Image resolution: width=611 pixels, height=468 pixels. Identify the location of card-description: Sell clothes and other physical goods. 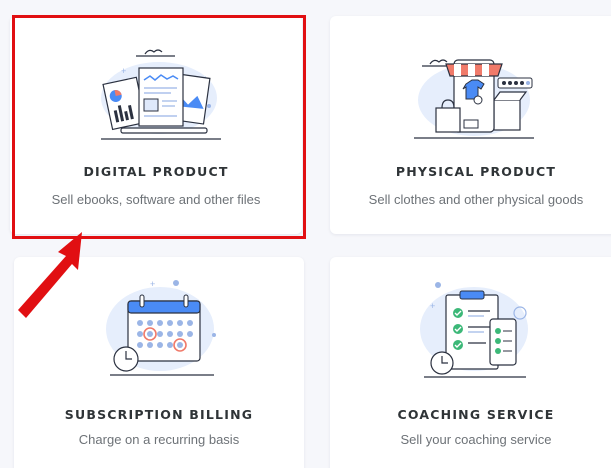
(476, 199).